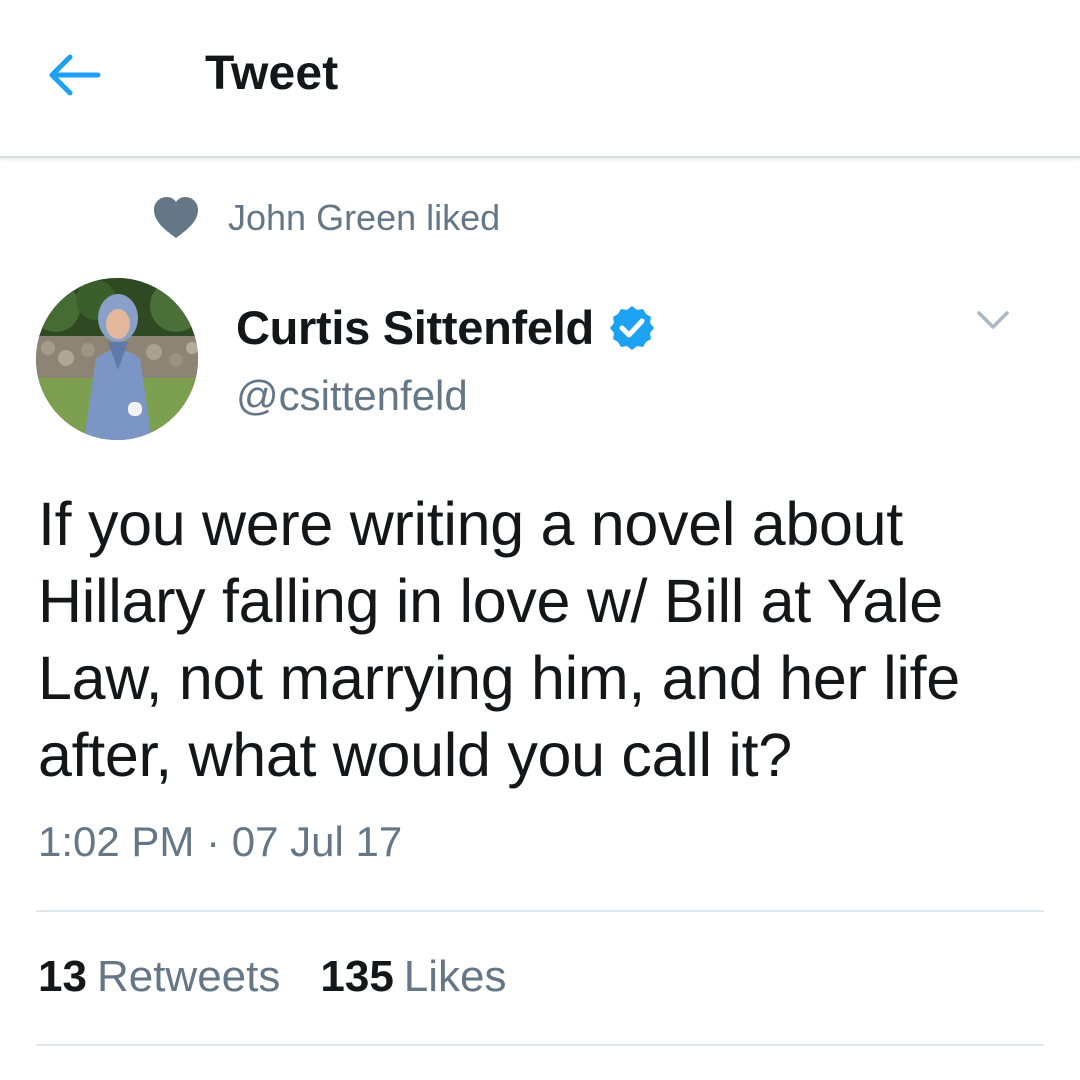 This screenshot has width=1080, height=1080. What do you see at coordinates (631, 327) in the screenshot?
I see `verified-badge-icon` at bounding box center [631, 327].